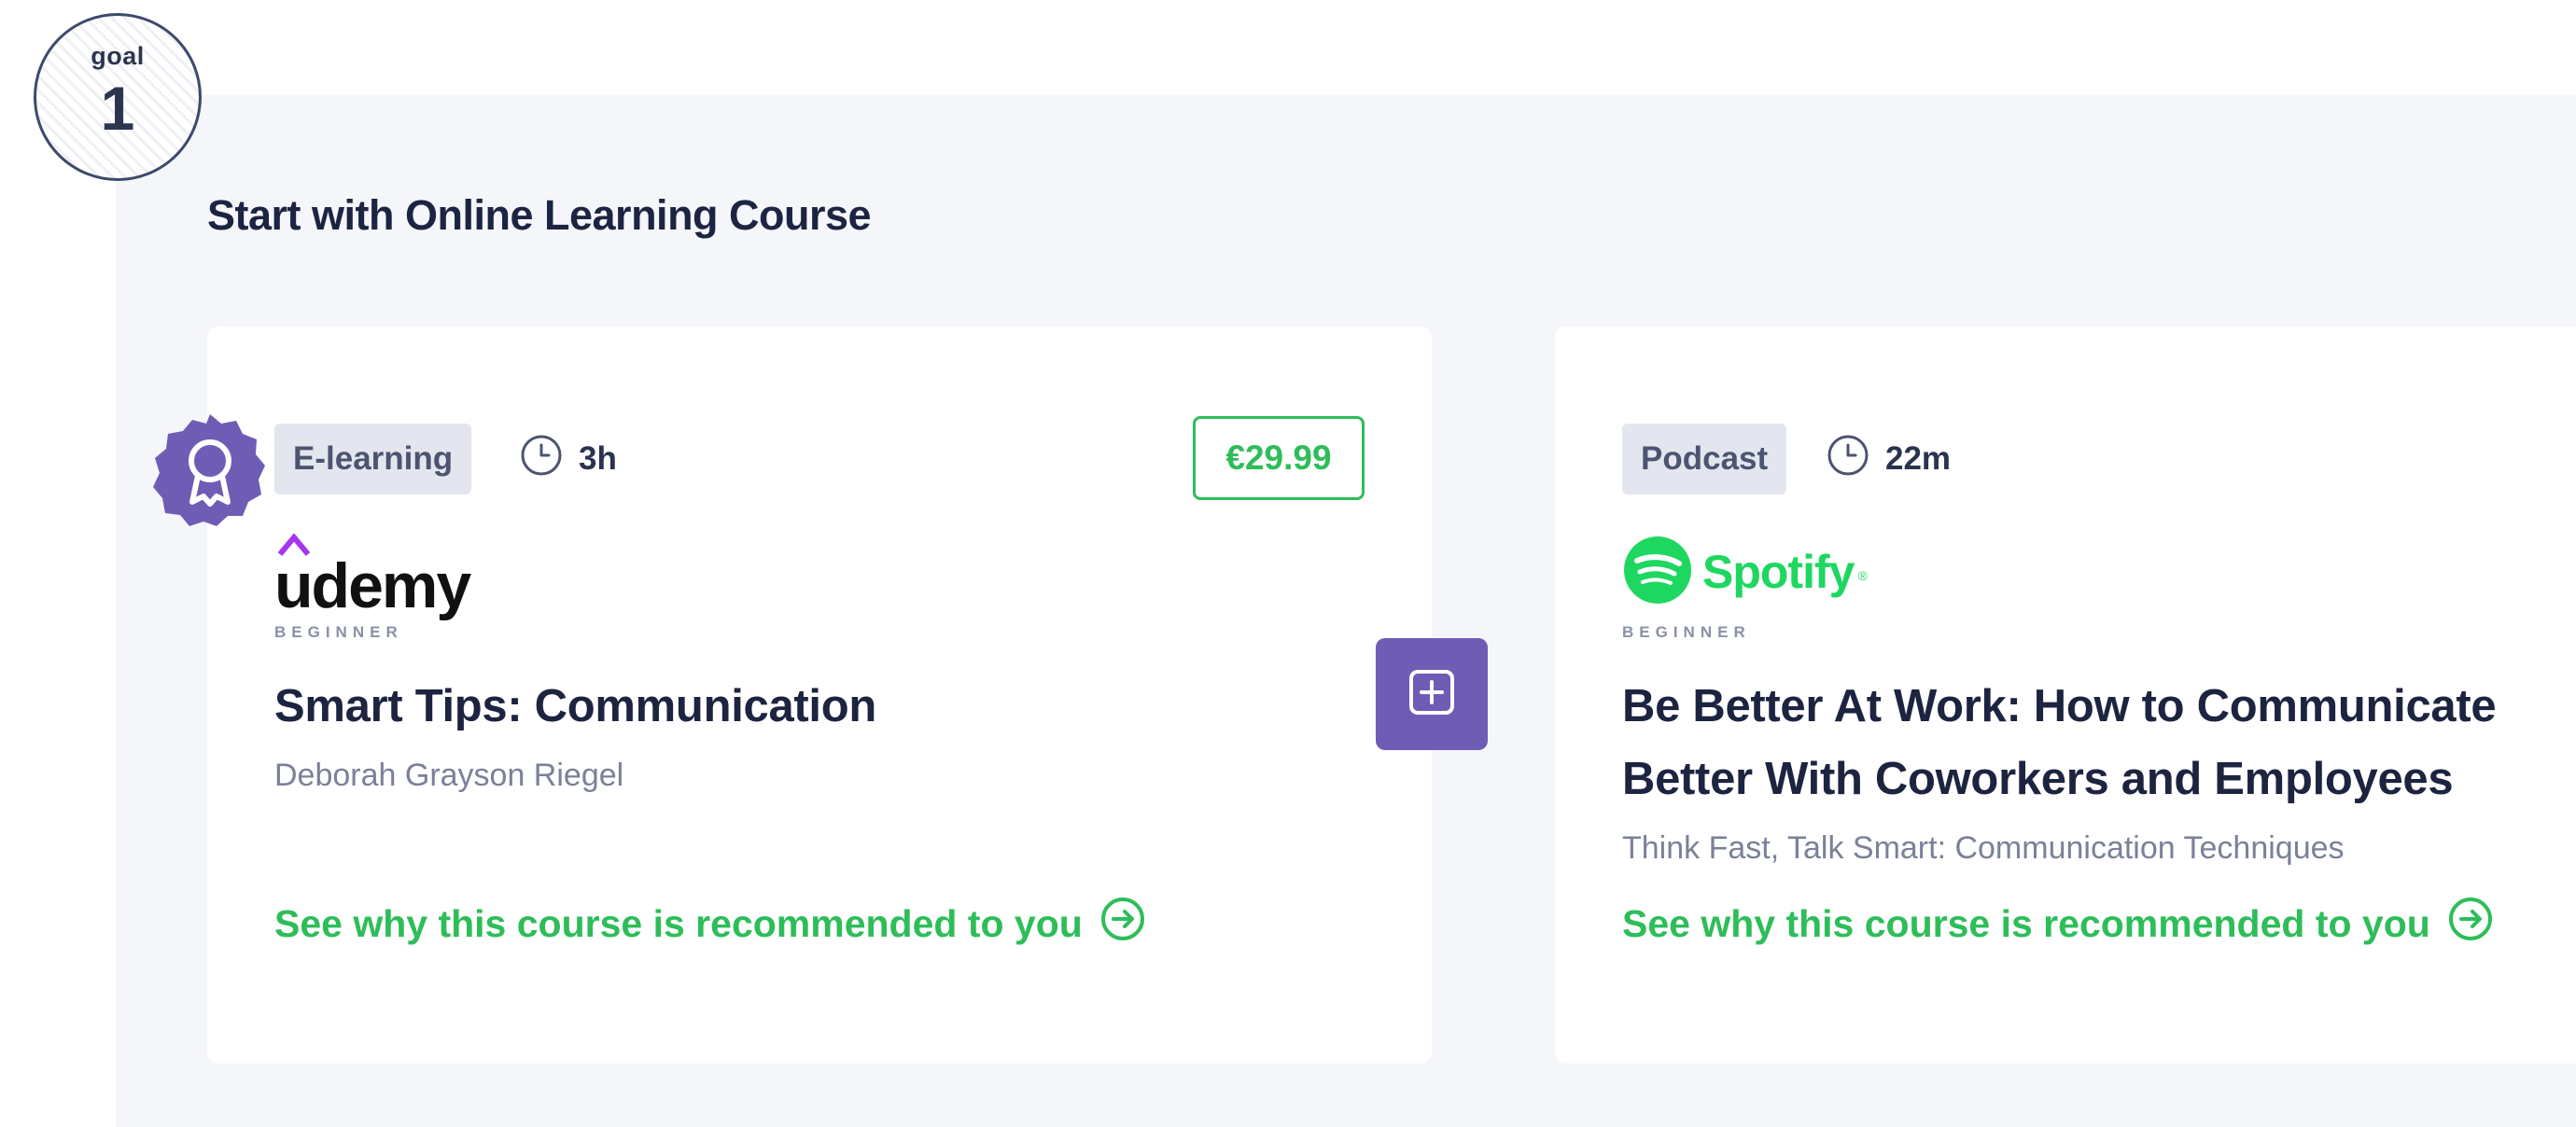 The width and height of the screenshot is (2576, 1127). What do you see at coordinates (1778, 572) in the screenshot?
I see `provider-name: Spotify` at bounding box center [1778, 572].